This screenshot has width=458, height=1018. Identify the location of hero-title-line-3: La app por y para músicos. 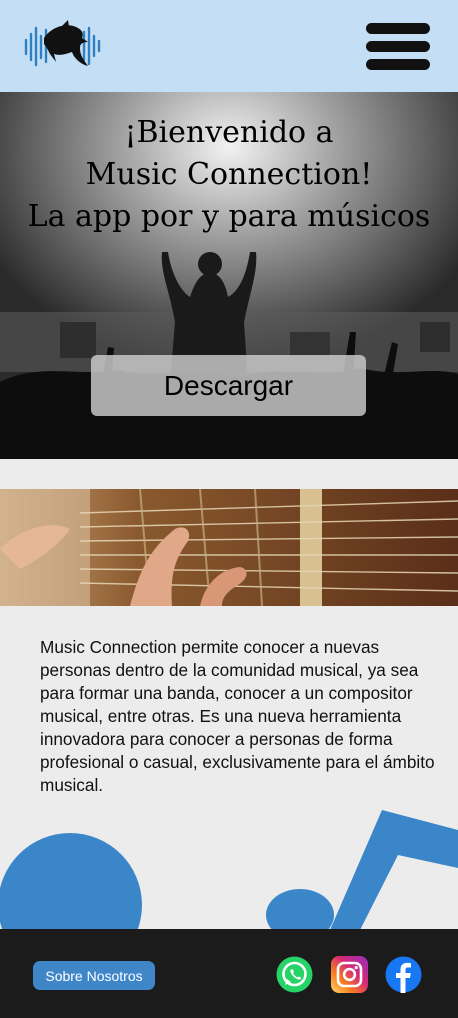
(229, 216).